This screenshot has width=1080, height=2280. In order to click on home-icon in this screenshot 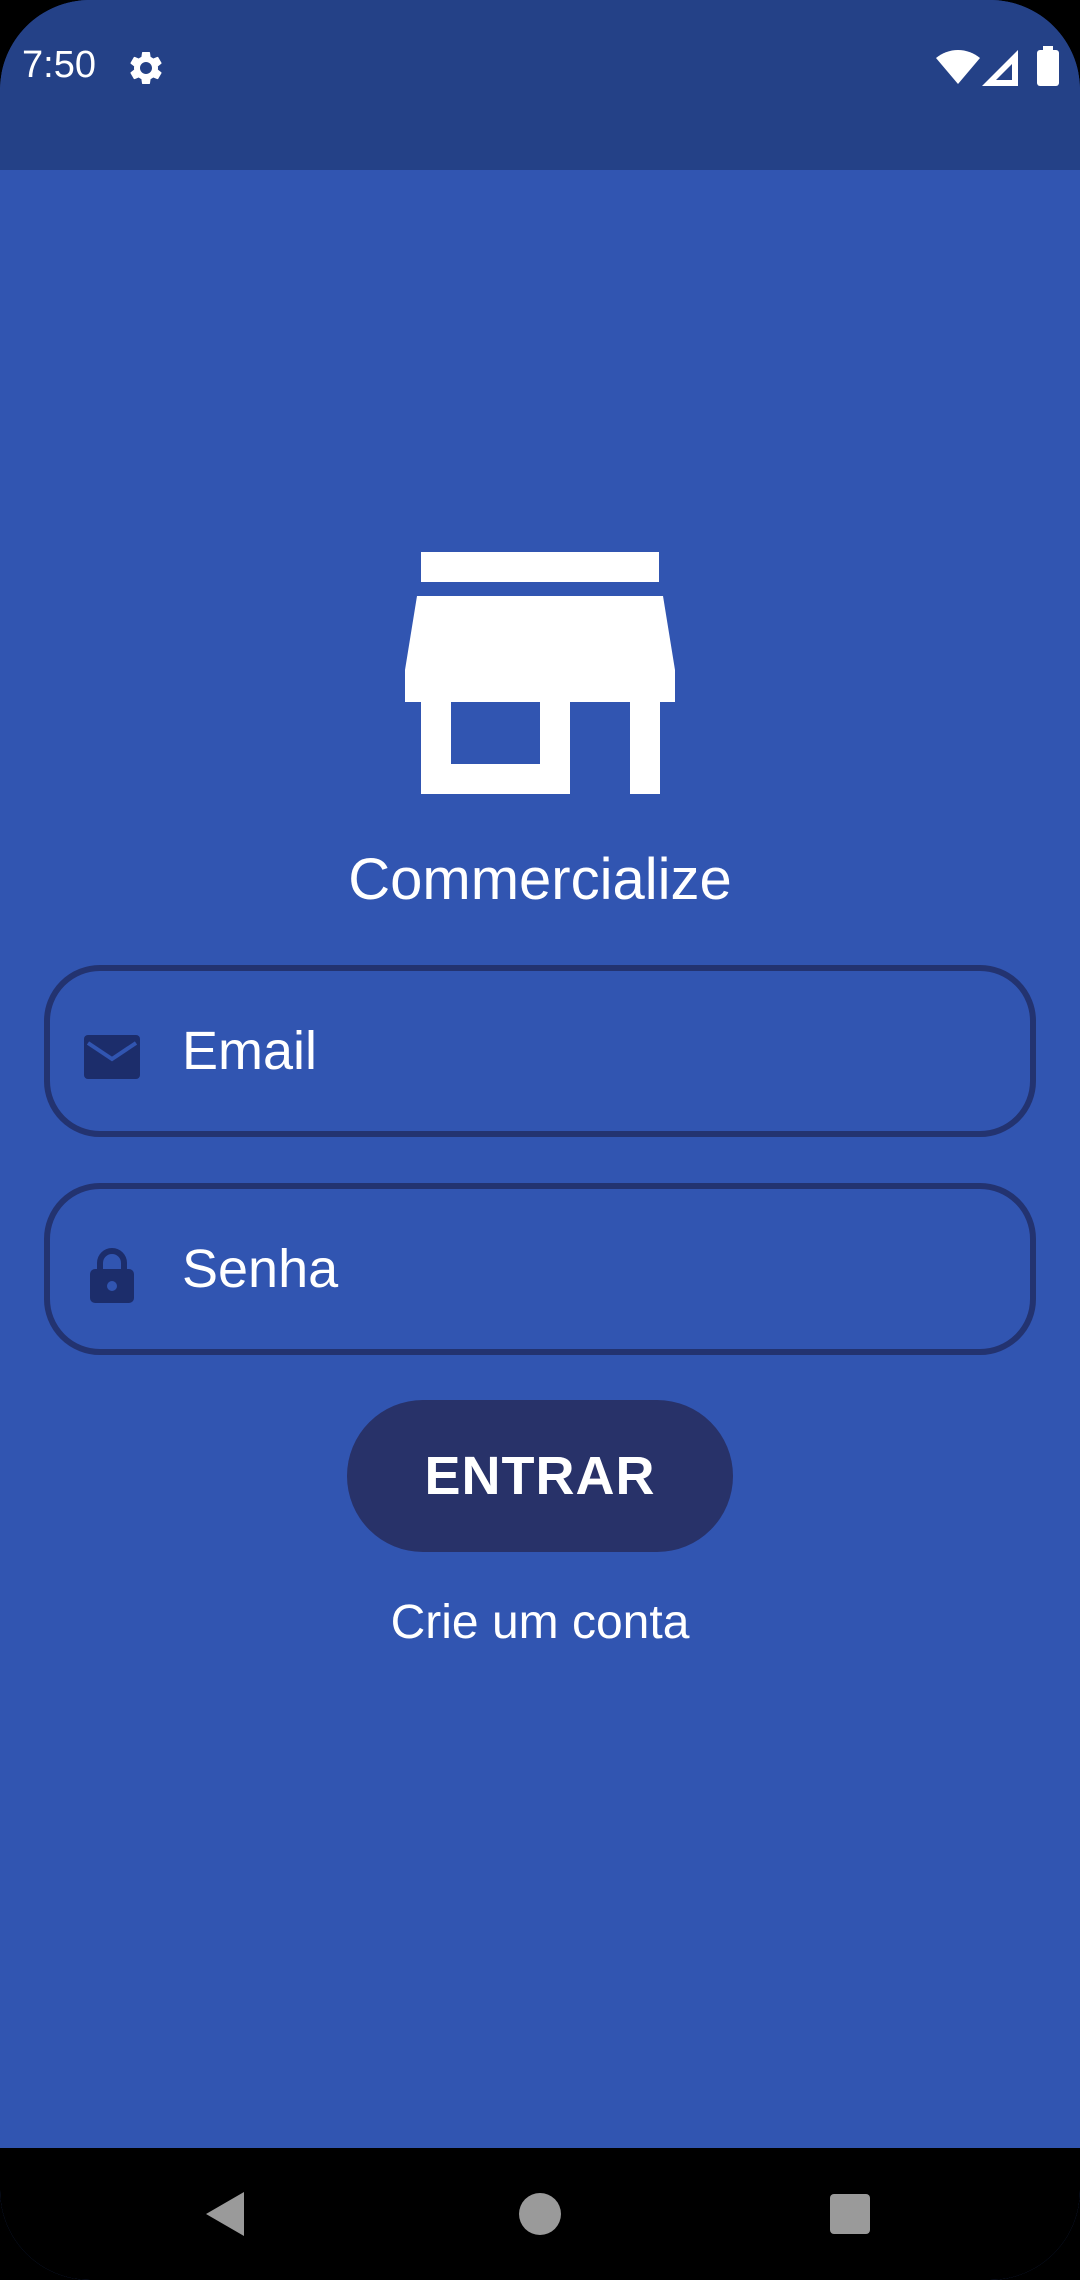, I will do `click(540, 2214)`.